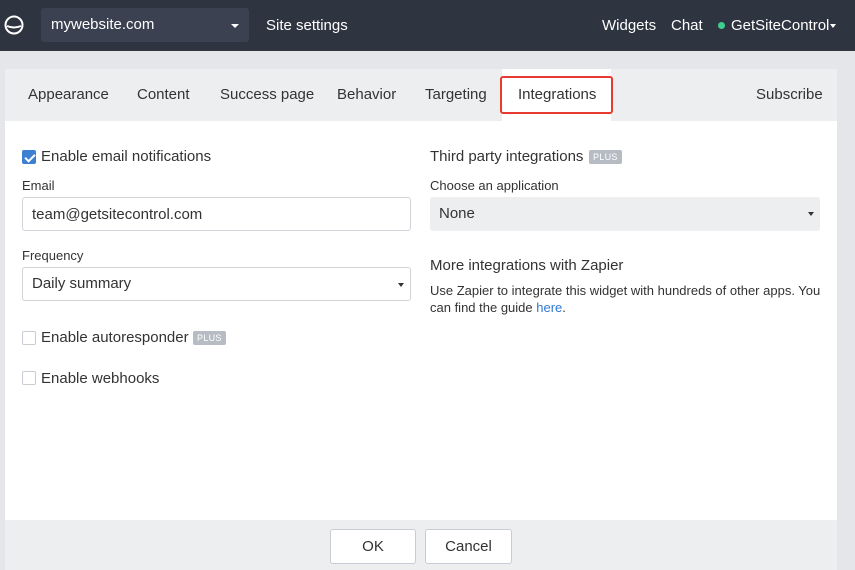 Image resolution: width=855 pixels, height=570 pixels. Describe the element at coordinates (267, 95) in the screenshot. I see `tab-success-page: Success page` at that location.